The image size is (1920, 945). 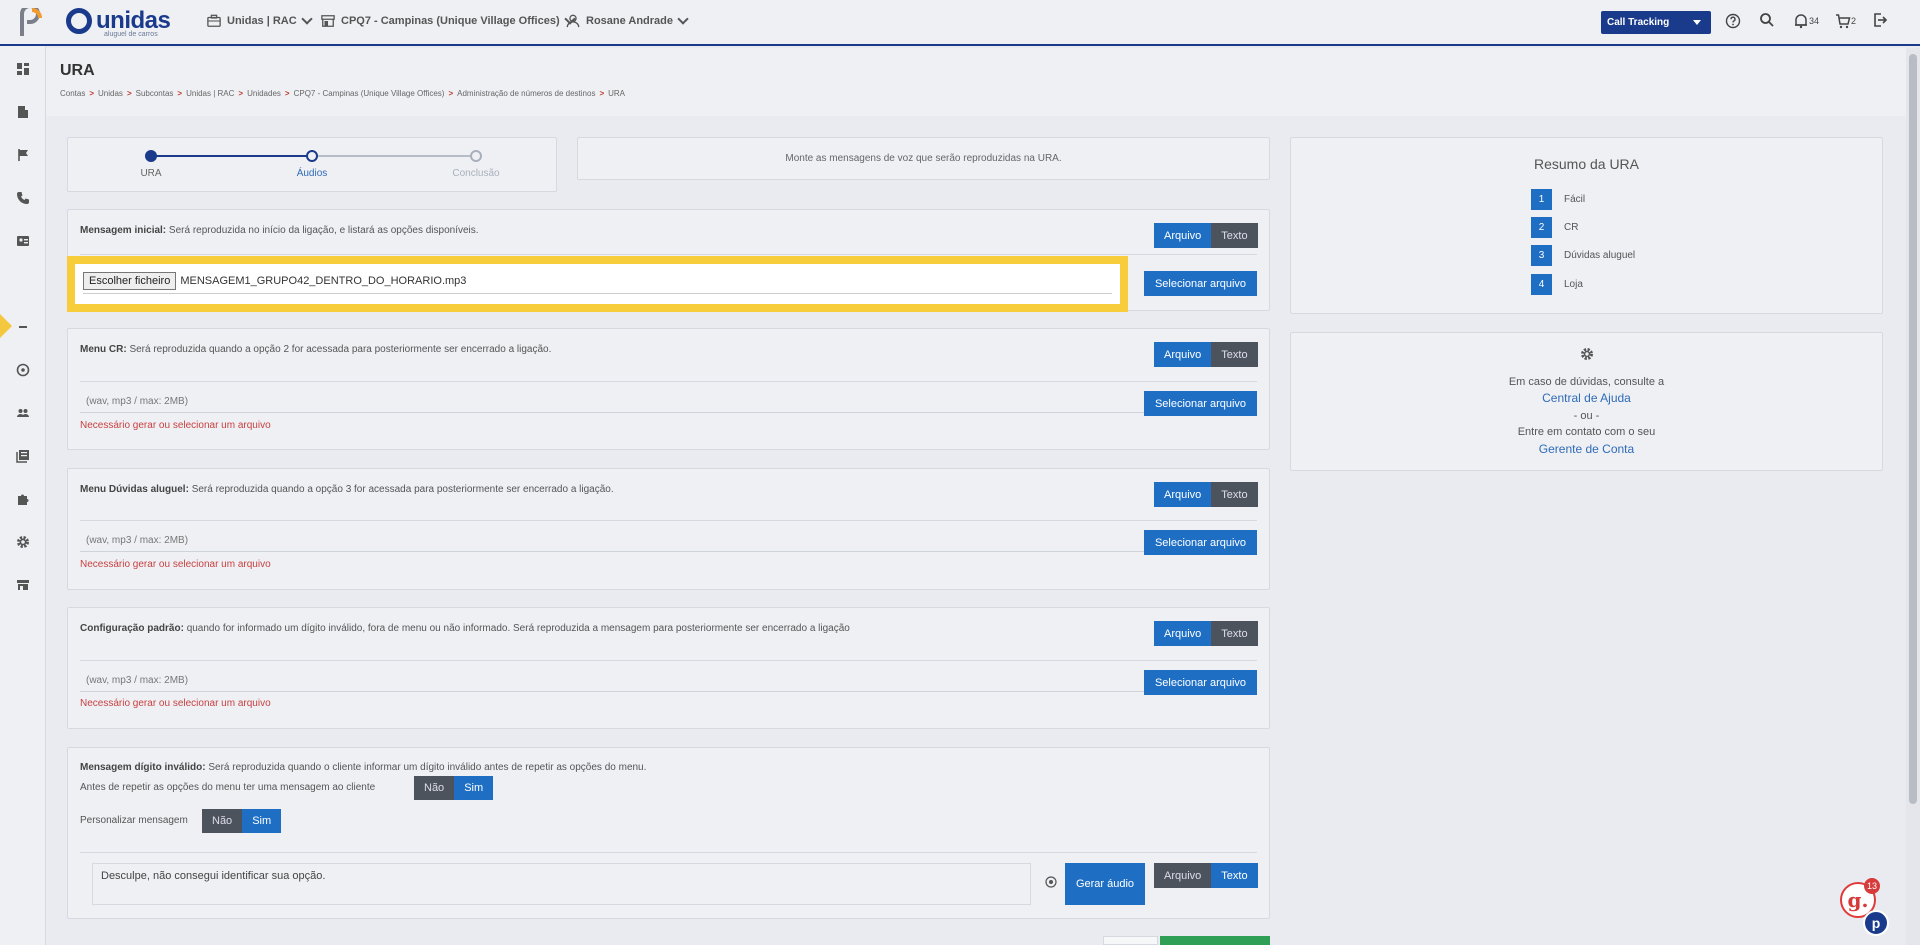 I want to click on notifications-button: 34, so click(x=1806, y=21).